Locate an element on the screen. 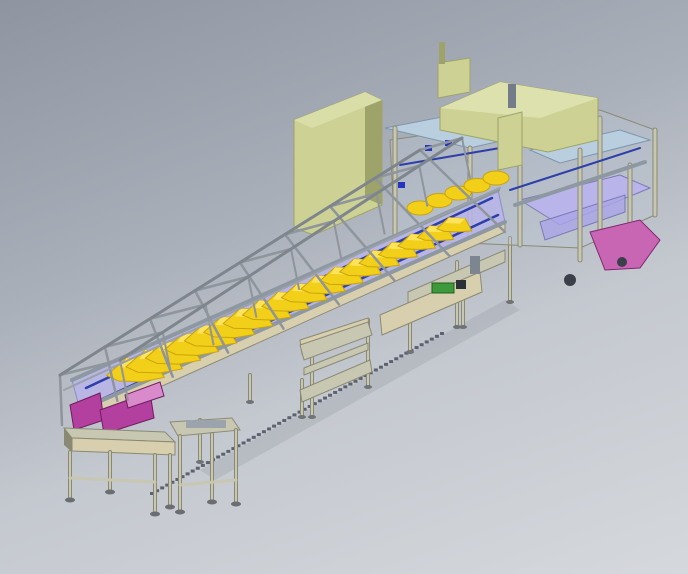 This screenshot has width=688, height=574. roller-grid is located at coordinates (206, 424).